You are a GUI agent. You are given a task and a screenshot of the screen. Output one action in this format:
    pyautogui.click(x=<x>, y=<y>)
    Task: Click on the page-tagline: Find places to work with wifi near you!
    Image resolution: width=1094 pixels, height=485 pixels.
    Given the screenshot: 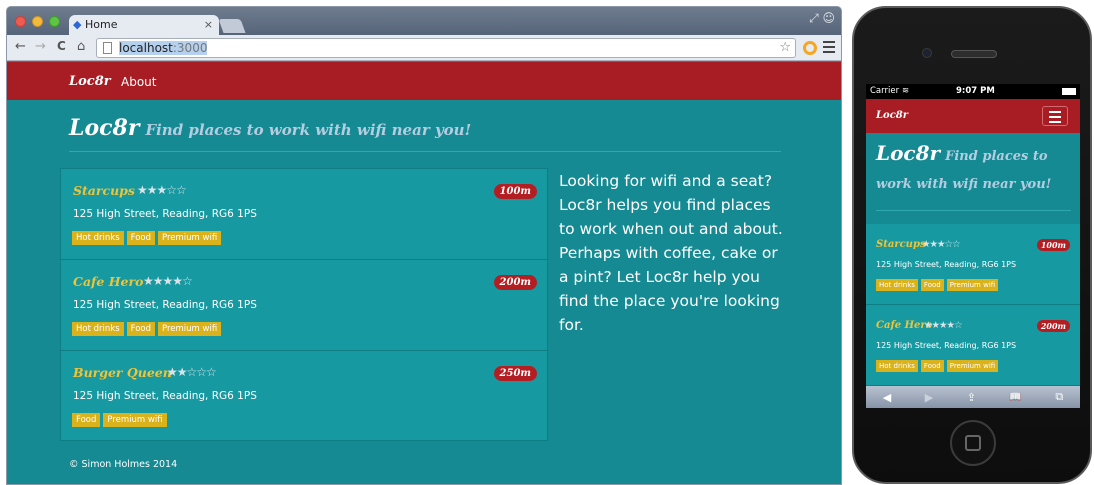 What is the action you would take?
    pyautogui.click(x=308, y=130)
    